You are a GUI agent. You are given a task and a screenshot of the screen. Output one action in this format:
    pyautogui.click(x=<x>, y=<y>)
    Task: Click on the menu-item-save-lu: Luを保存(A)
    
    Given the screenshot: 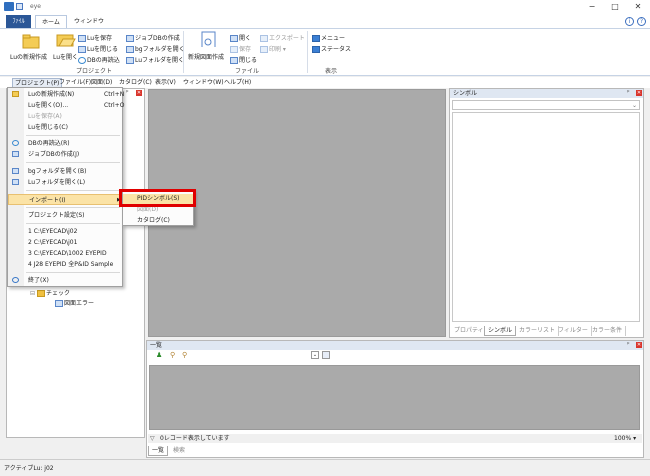 What is the action you would take?
    pyautogui.click(x=65, y=116)
    